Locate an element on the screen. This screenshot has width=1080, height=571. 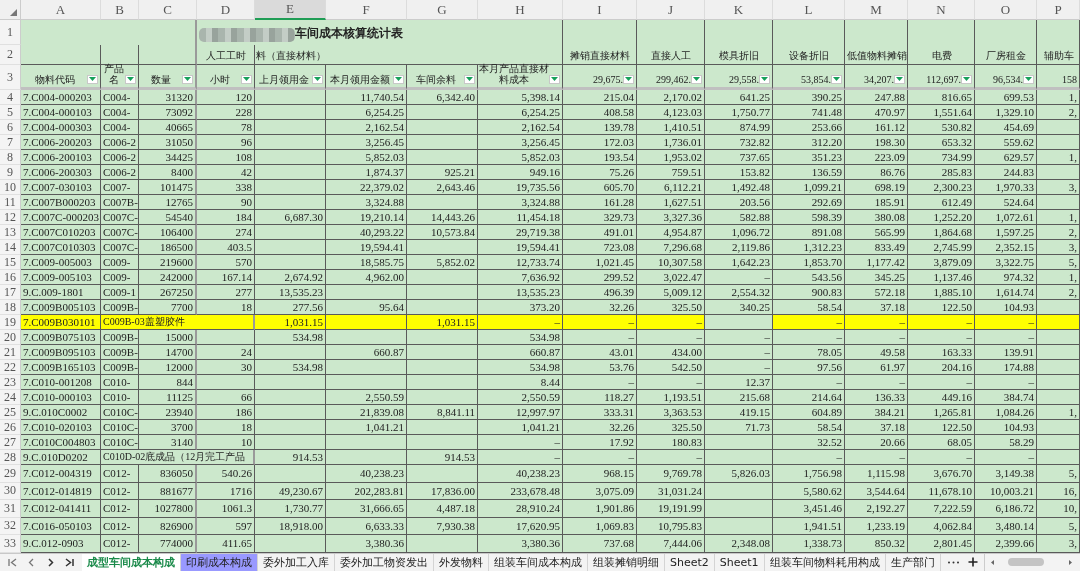
scroll-right-icon is located at coordinates (1071, 562).